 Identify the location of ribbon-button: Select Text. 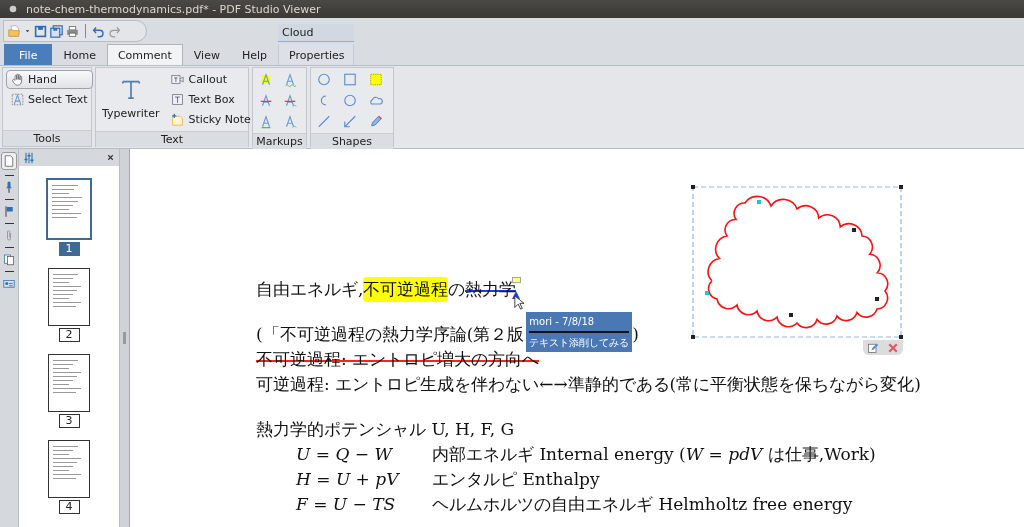
(49, 99).